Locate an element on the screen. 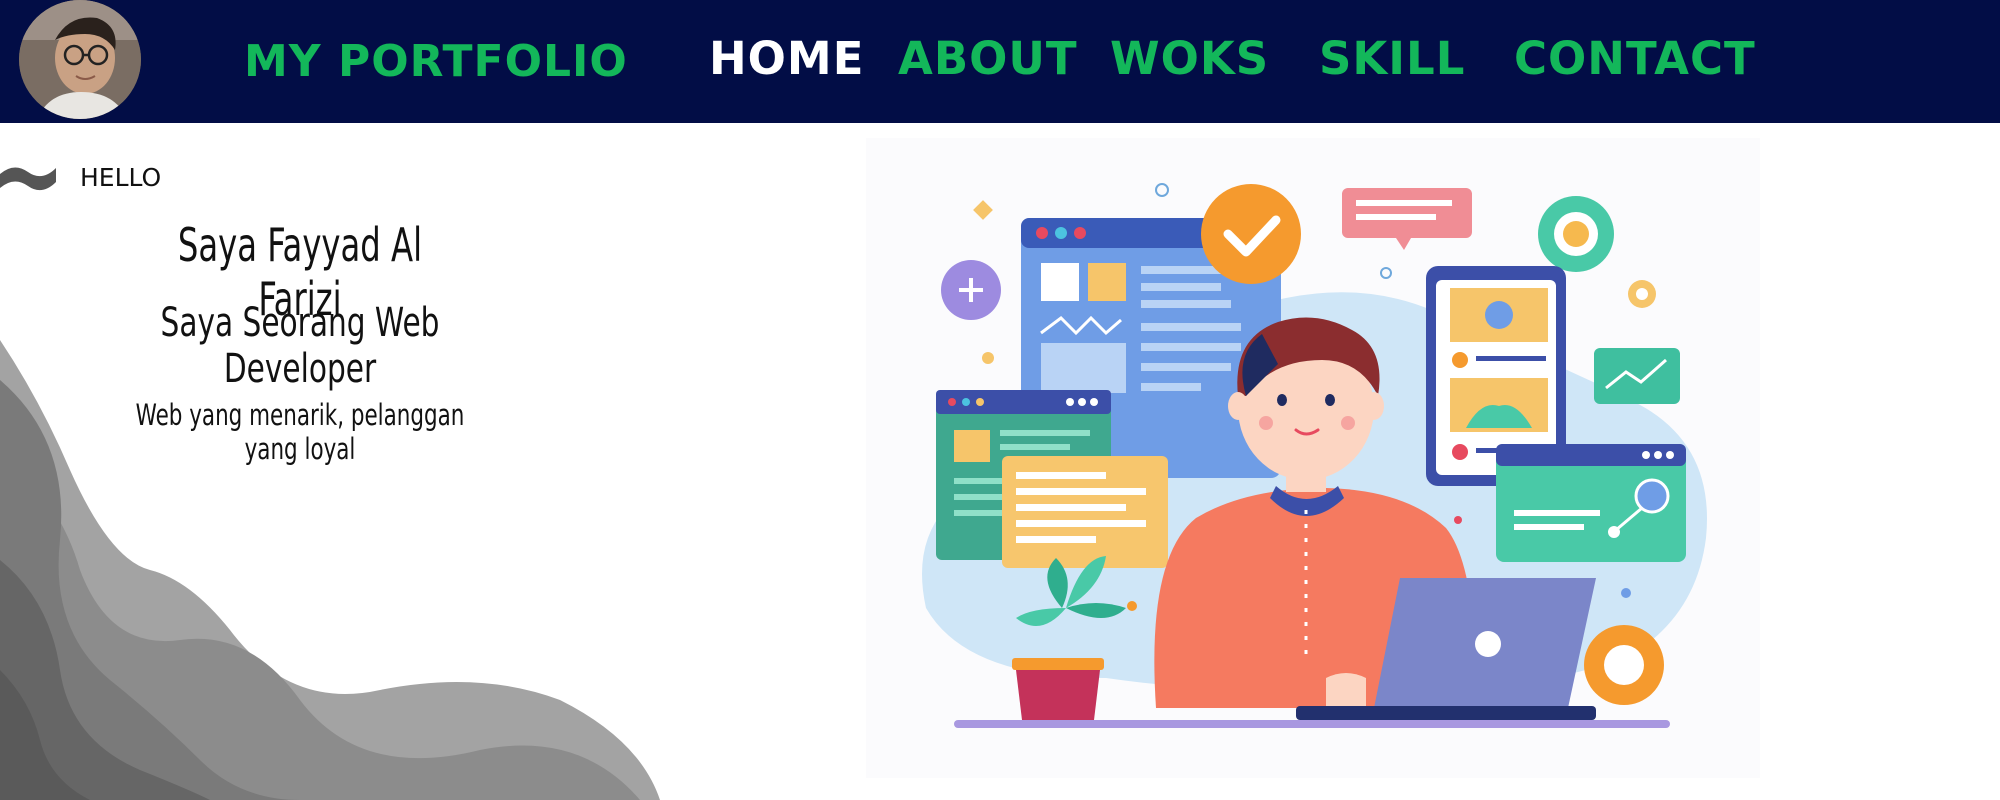 The height and width of the screenshot is (800, 2000). wave-decoration-icon is located at coordinates (28, 179).